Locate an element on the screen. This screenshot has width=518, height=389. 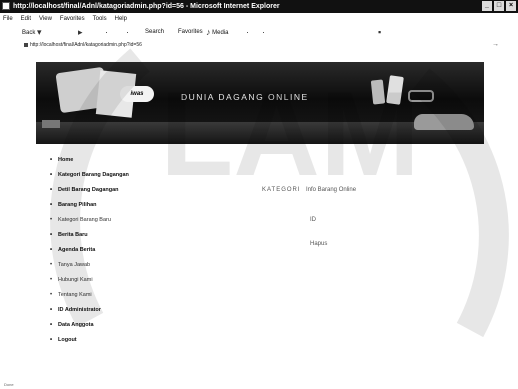
media-button: ♪ Media is located at coordinates (217, 33).